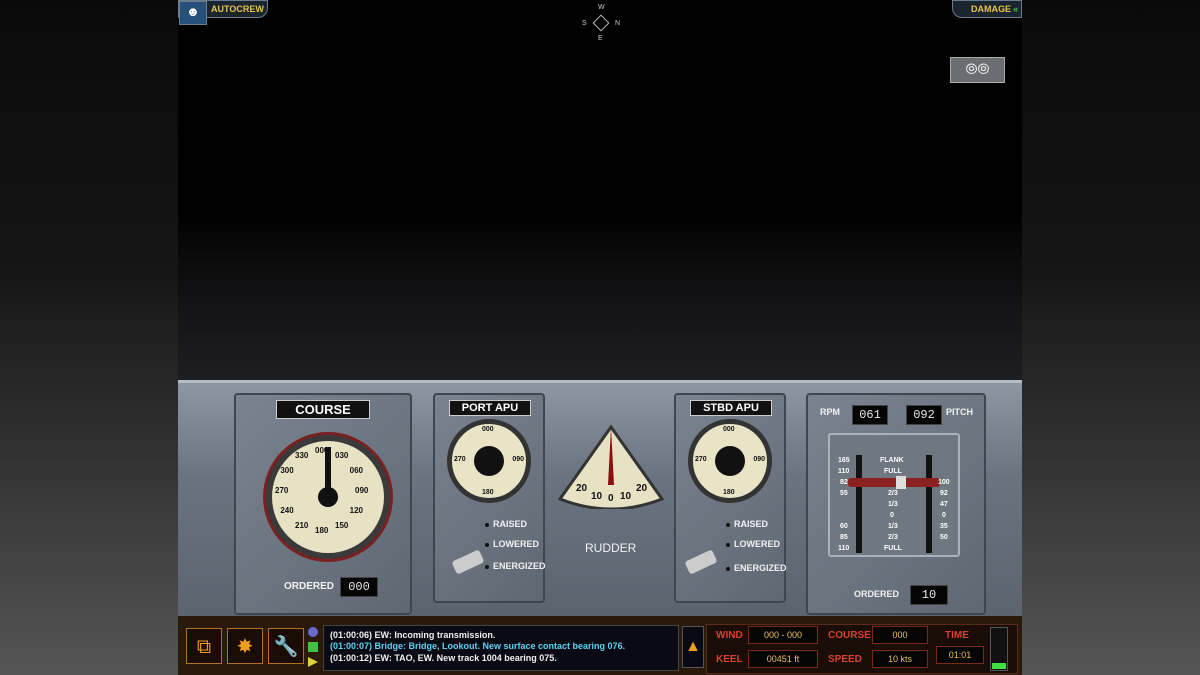 This screenshot has width=1200, height=675. Describe the element at coordinates (490, 408) in the screenshot. I see `port-apu-title: PORT APU` at that location.